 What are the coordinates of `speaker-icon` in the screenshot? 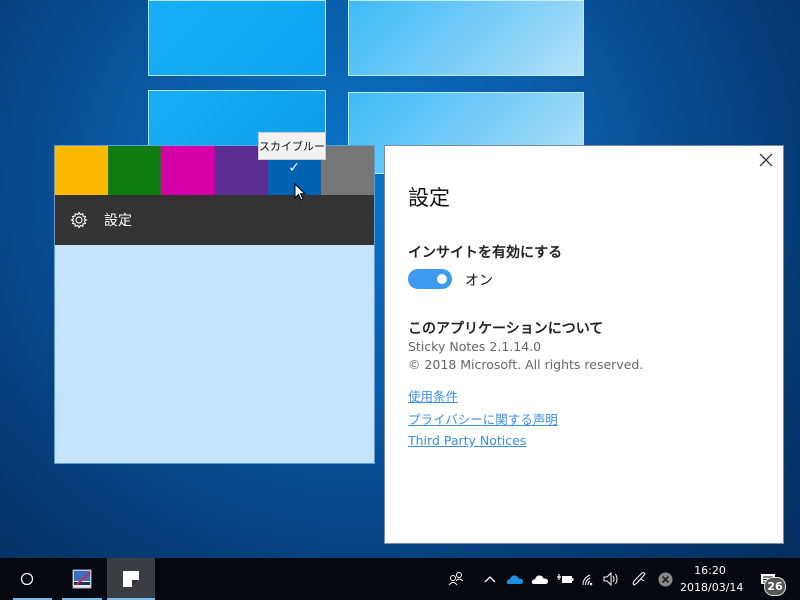 It's located at (610, 579).